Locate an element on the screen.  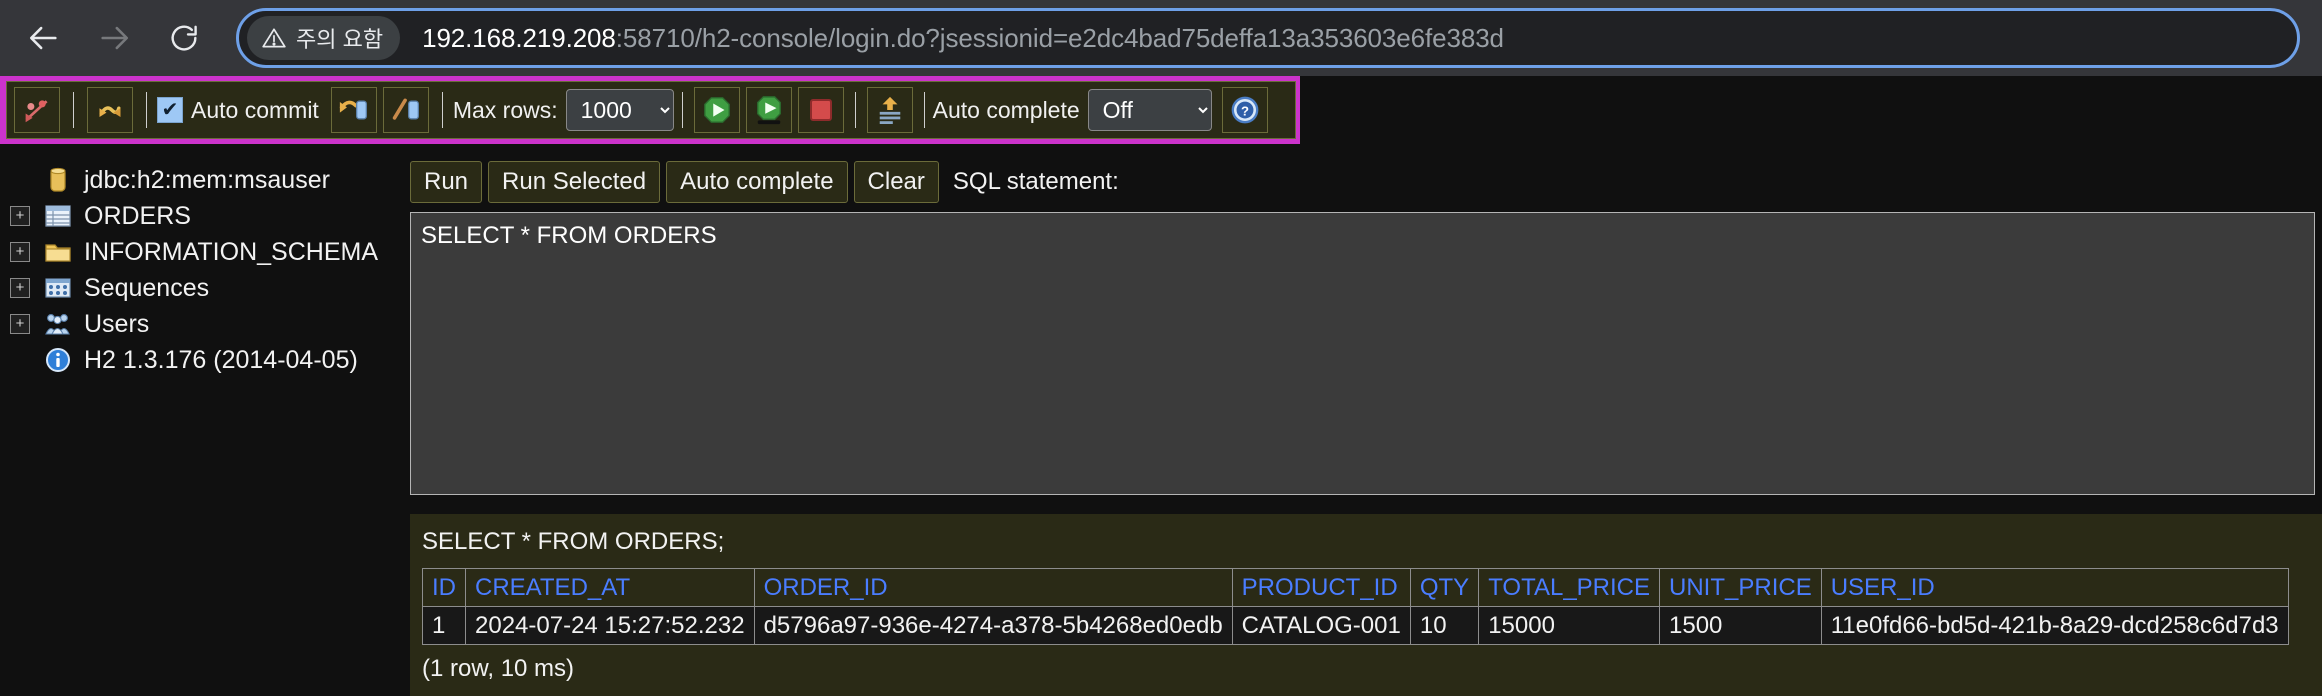
auto-commit-group: ✔ Auto commit is located at coordinates (238, 110).